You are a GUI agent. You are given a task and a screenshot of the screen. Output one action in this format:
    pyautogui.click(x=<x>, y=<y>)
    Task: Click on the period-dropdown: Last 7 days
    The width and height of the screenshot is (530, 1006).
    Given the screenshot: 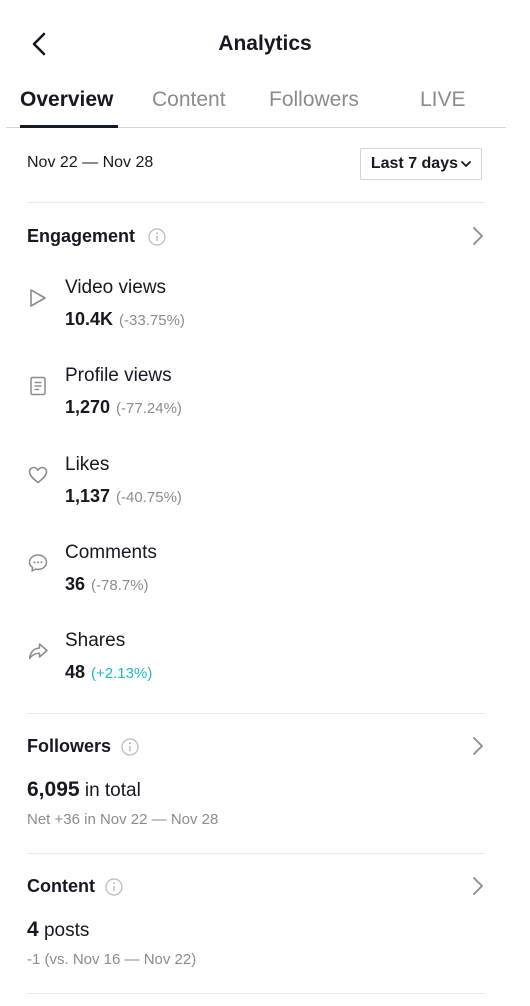 What is the action you would take?
    pyautogui.click(x=420, y=164)
    